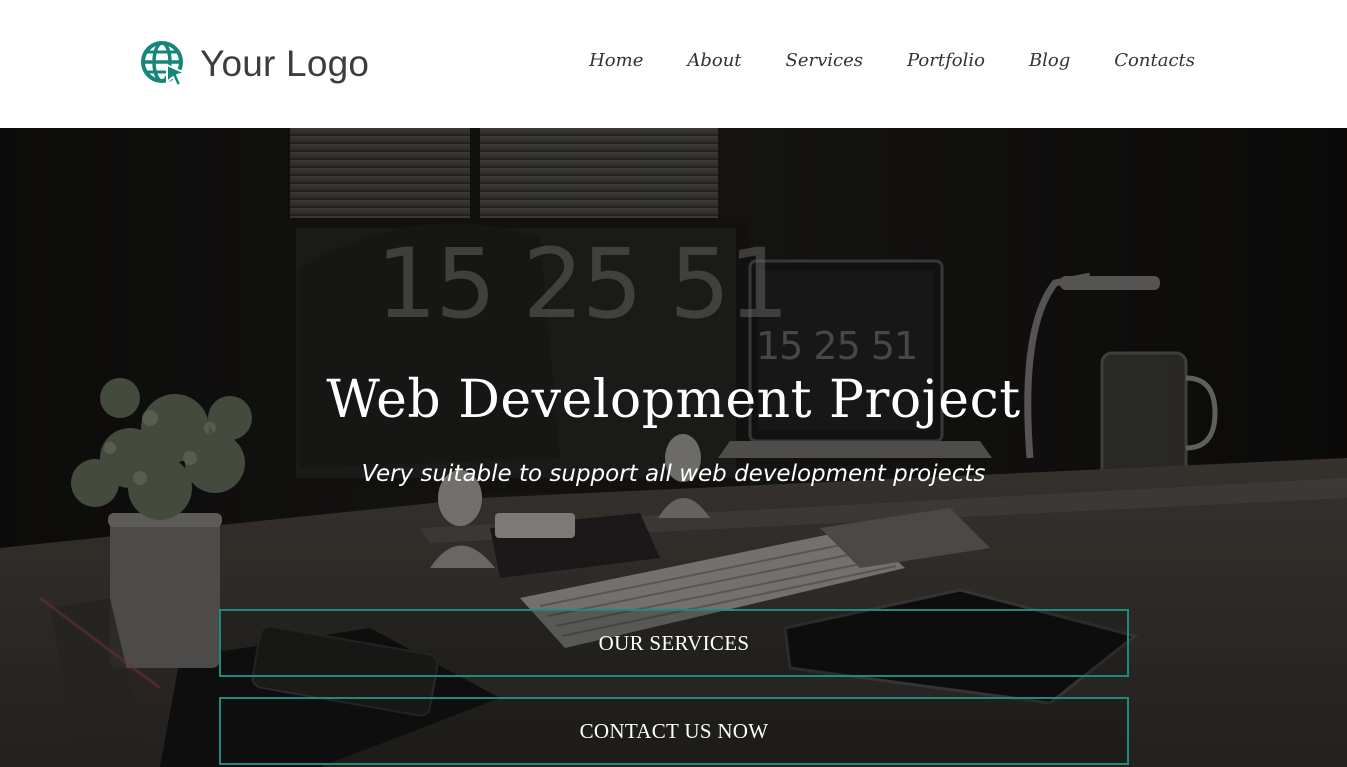 This screenshot has height=767, width=1347. I want to click on nav-blog: Blog, so click(1049, 60).